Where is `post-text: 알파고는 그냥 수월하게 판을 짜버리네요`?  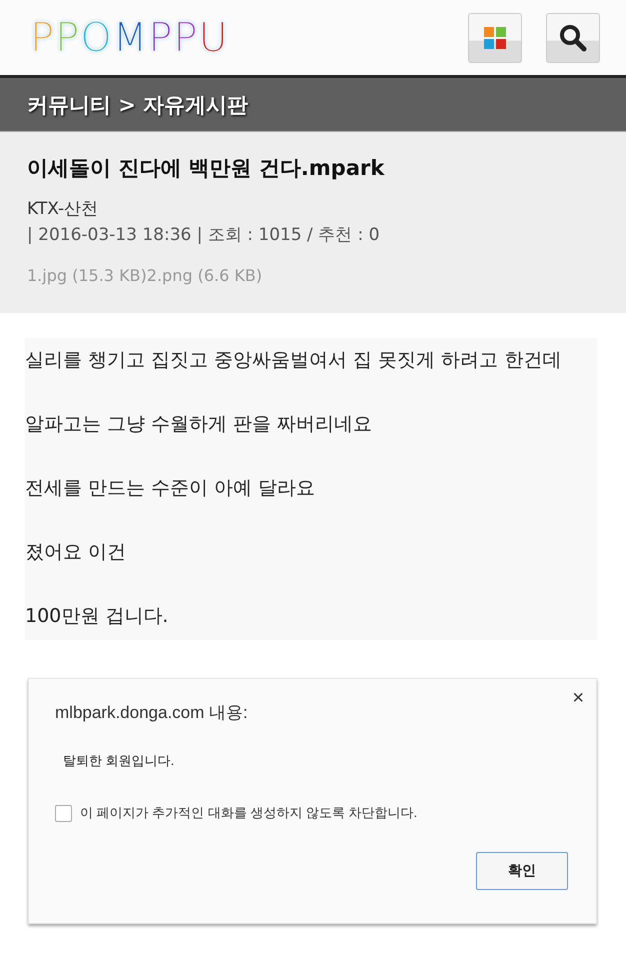 post-text: 알파고는 그냥 수월하게 판을 짜버리네요 is located at coordinates (199, 424).